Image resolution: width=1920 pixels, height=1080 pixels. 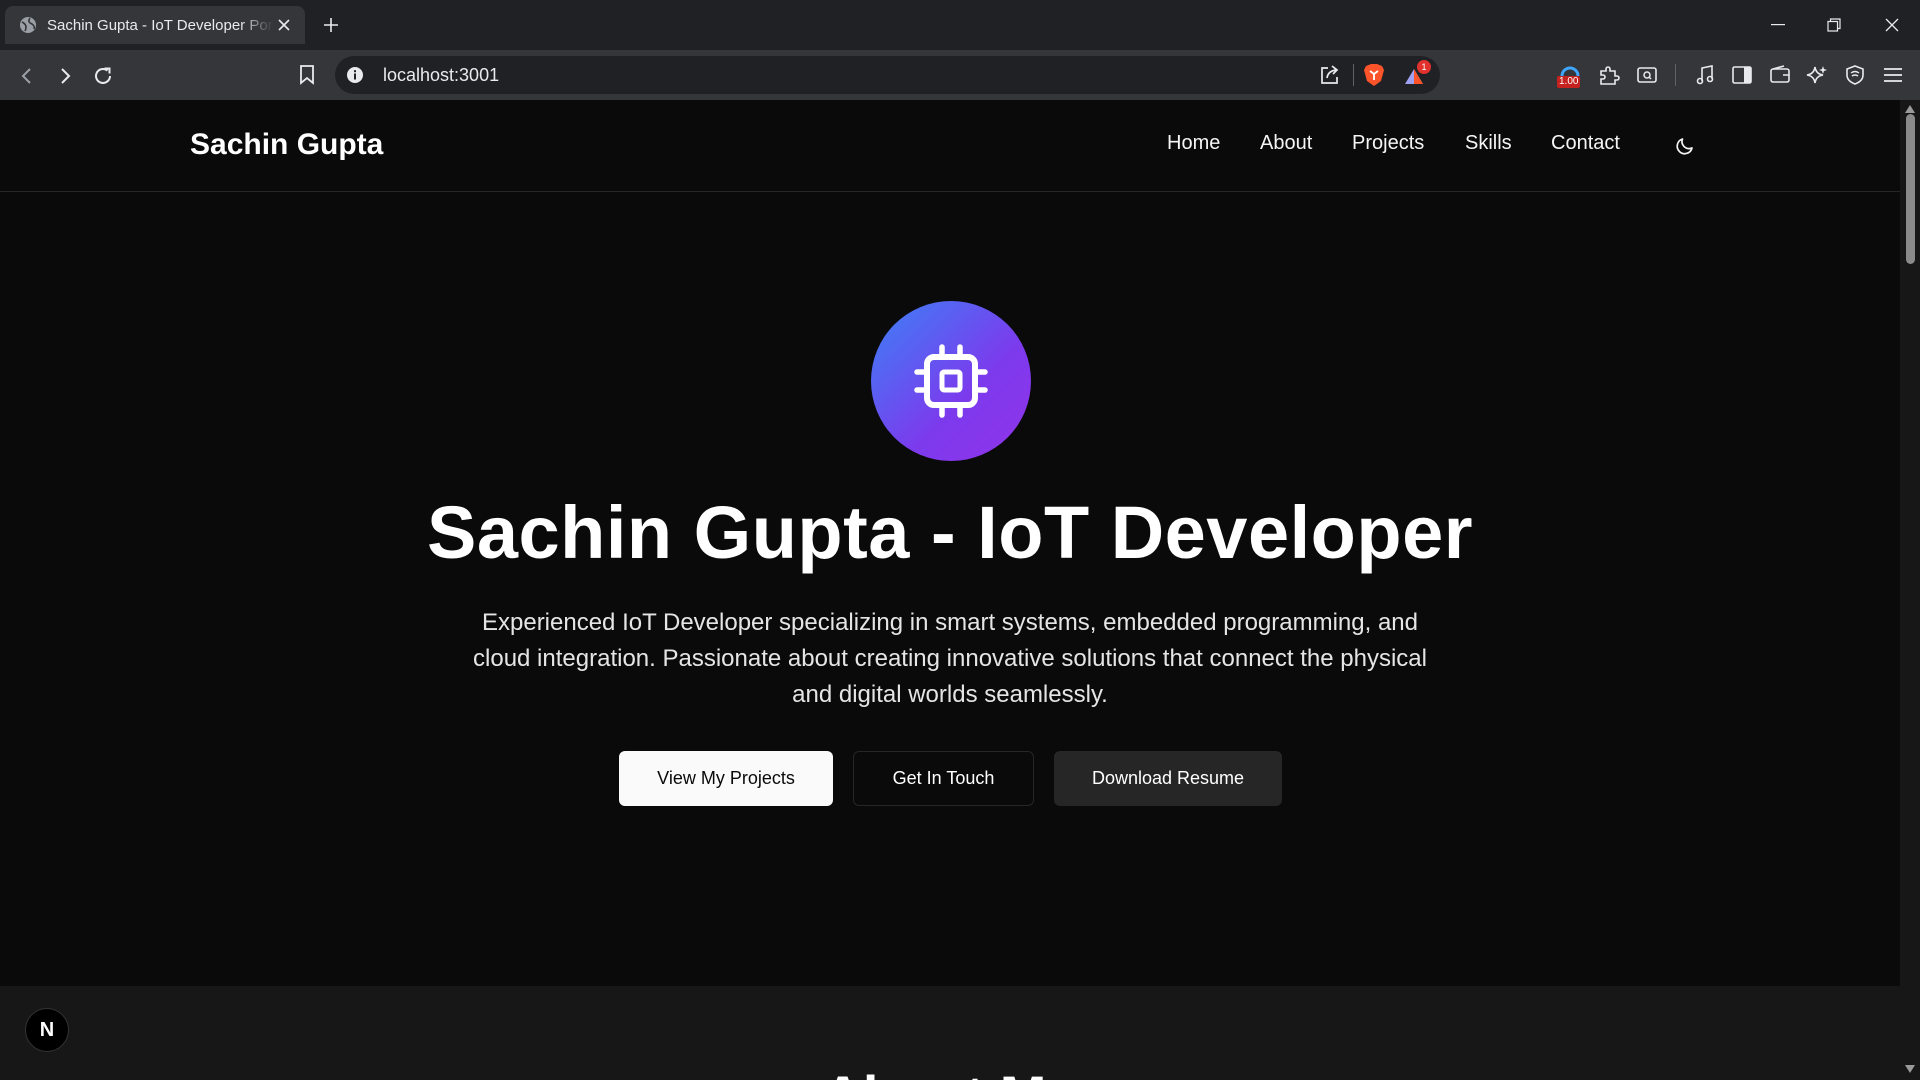 I want to click on view-projects-button: View My Projects, so click(x=726, y=778).